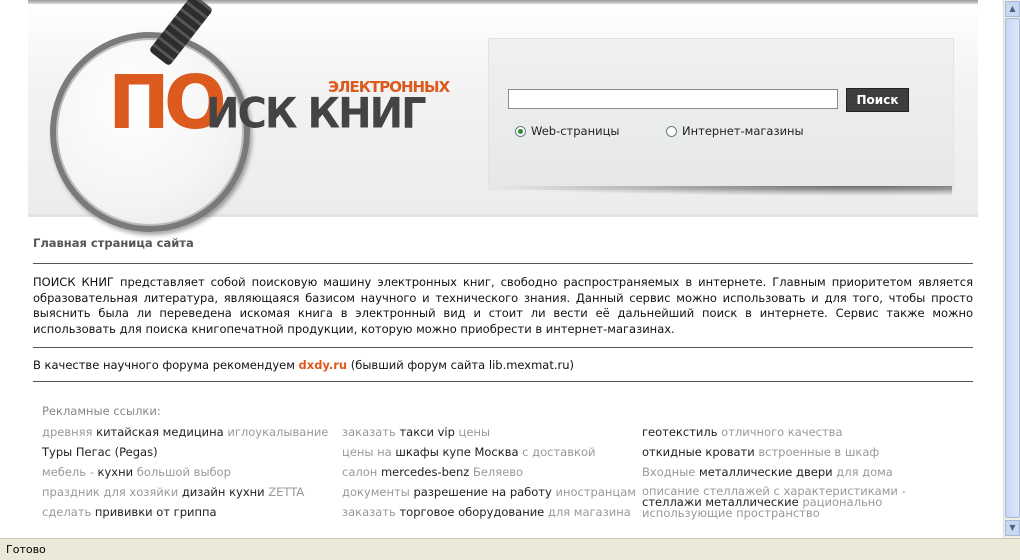  What do you see at coordinates (1012, 528) in the screenshot?
I see `scroll-down-icon: ▼` at bounding box center [1012, 528].